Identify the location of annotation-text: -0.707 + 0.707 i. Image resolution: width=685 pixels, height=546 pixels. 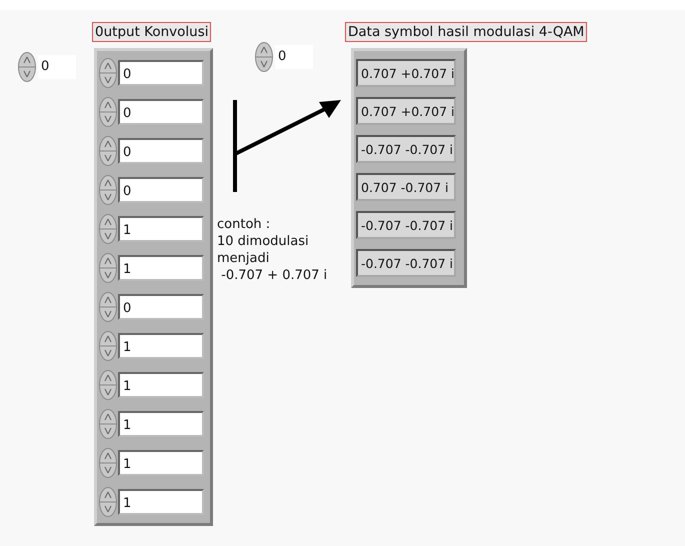
(274, 275).